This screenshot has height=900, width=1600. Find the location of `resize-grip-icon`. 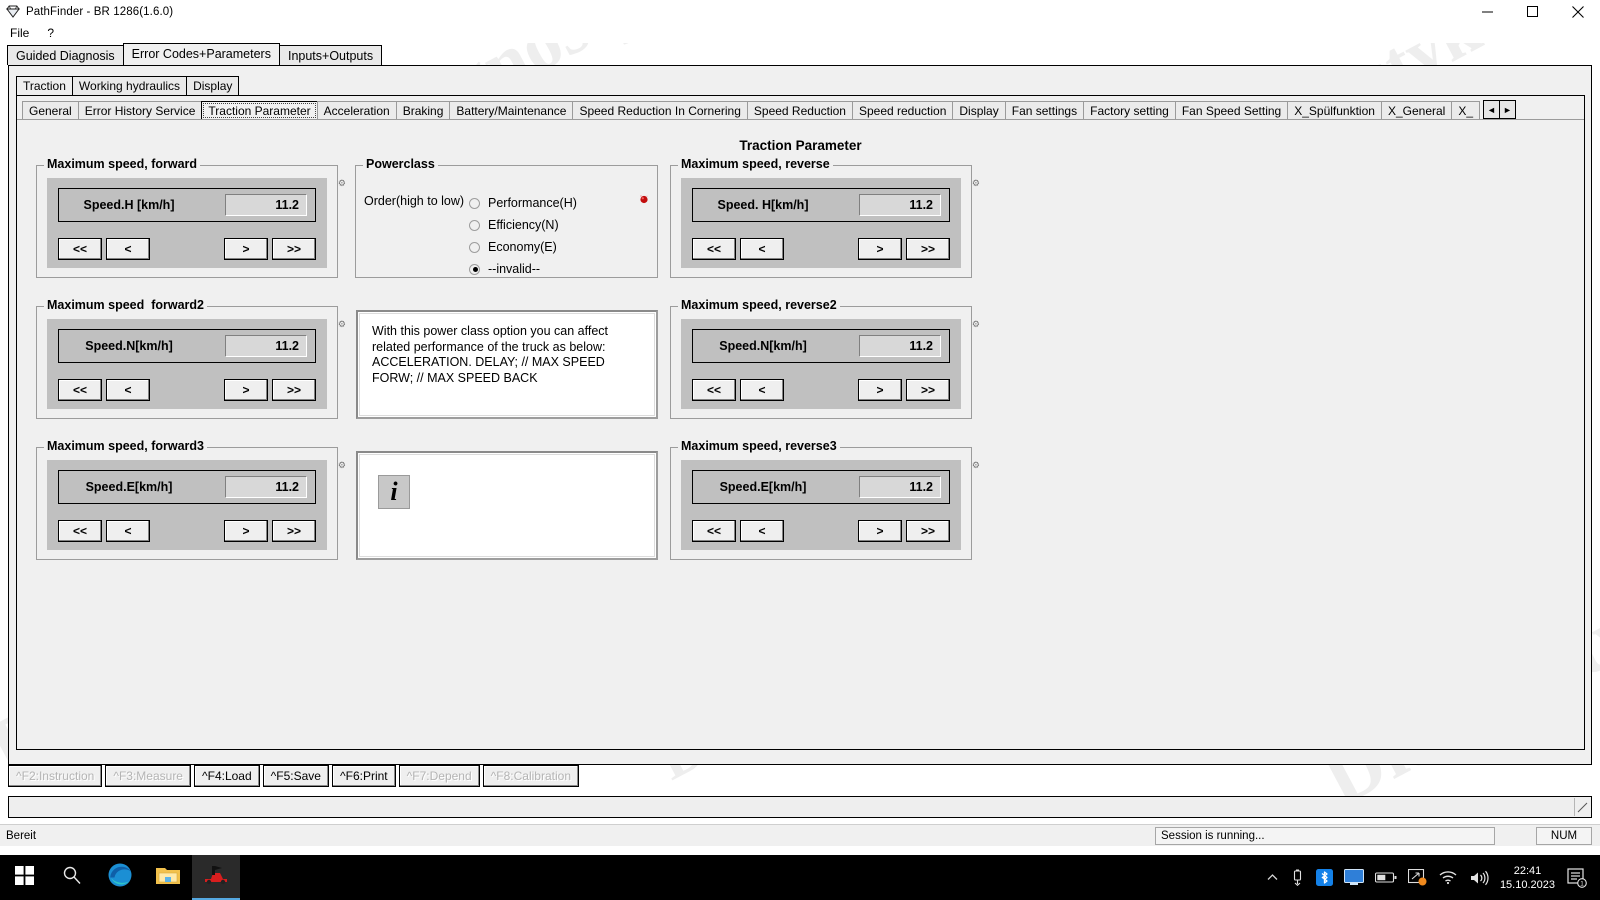

resize-grip-icon is located at coordinates (1582, 807).